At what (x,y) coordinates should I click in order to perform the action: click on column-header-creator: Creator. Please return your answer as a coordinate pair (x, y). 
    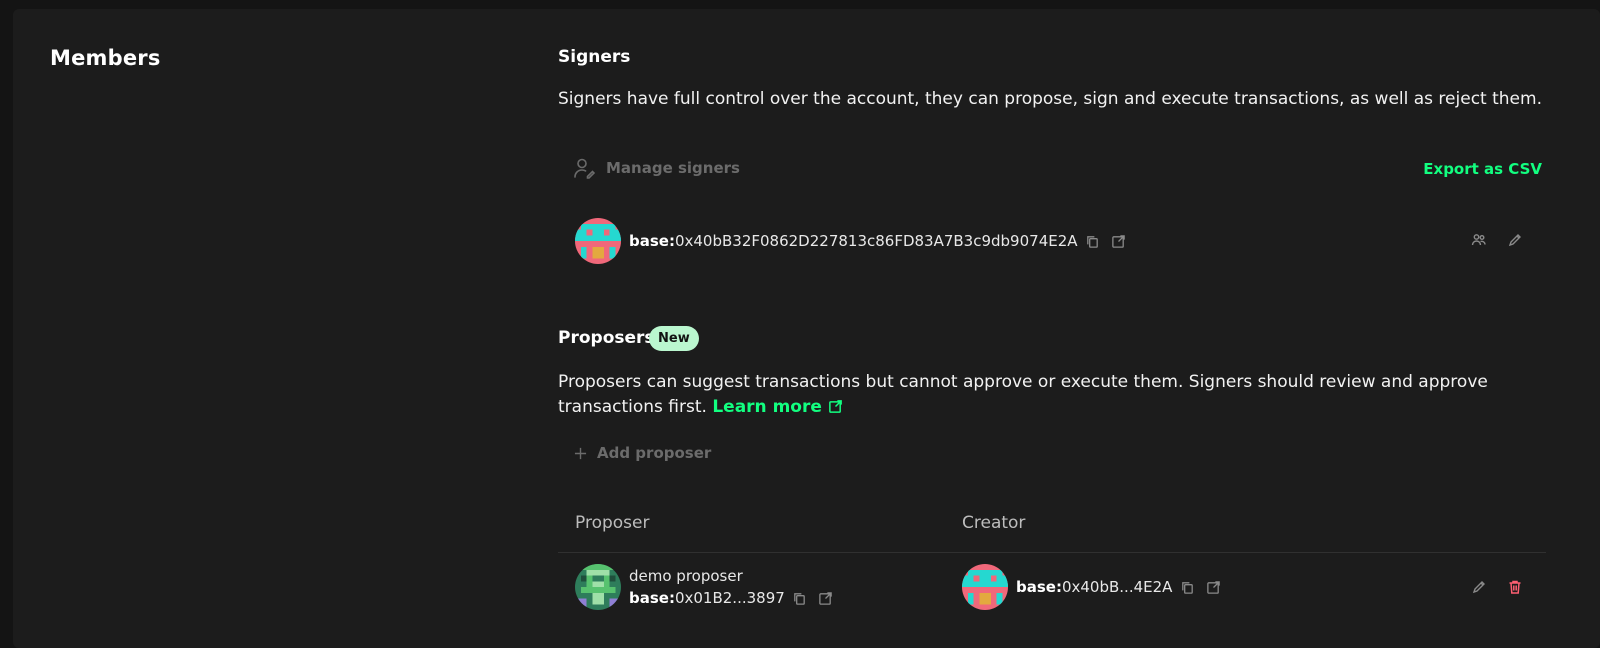
    Looking at the image, I should click on (994, 523).